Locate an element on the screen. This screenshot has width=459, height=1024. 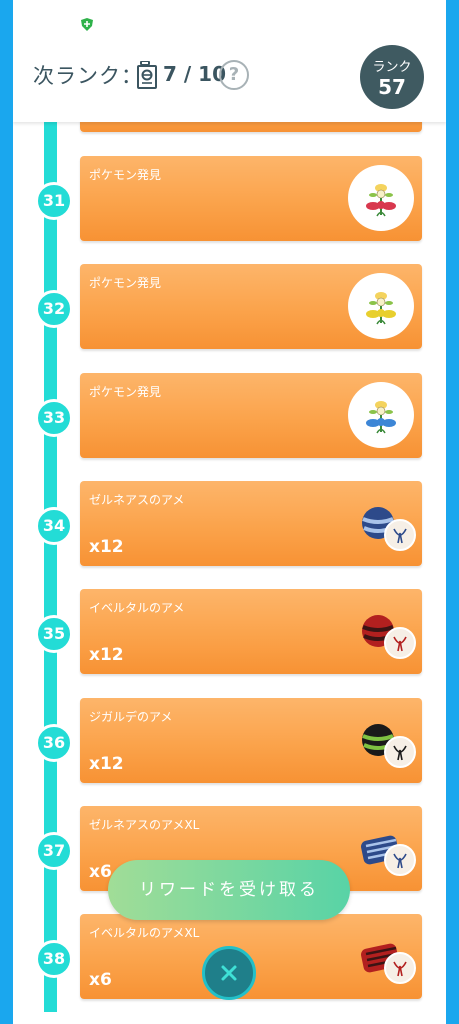
xerneas-candy-xl-icon is located at coordinates (388, 850).